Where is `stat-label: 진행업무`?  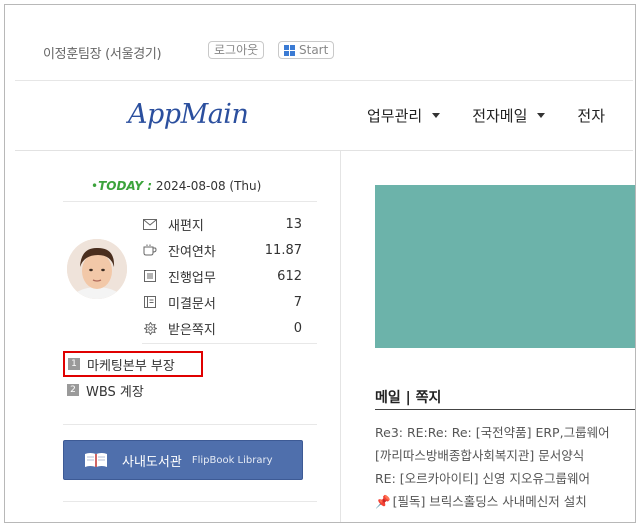
stat-label: 진행업무 is located at coordinates (192, 278).